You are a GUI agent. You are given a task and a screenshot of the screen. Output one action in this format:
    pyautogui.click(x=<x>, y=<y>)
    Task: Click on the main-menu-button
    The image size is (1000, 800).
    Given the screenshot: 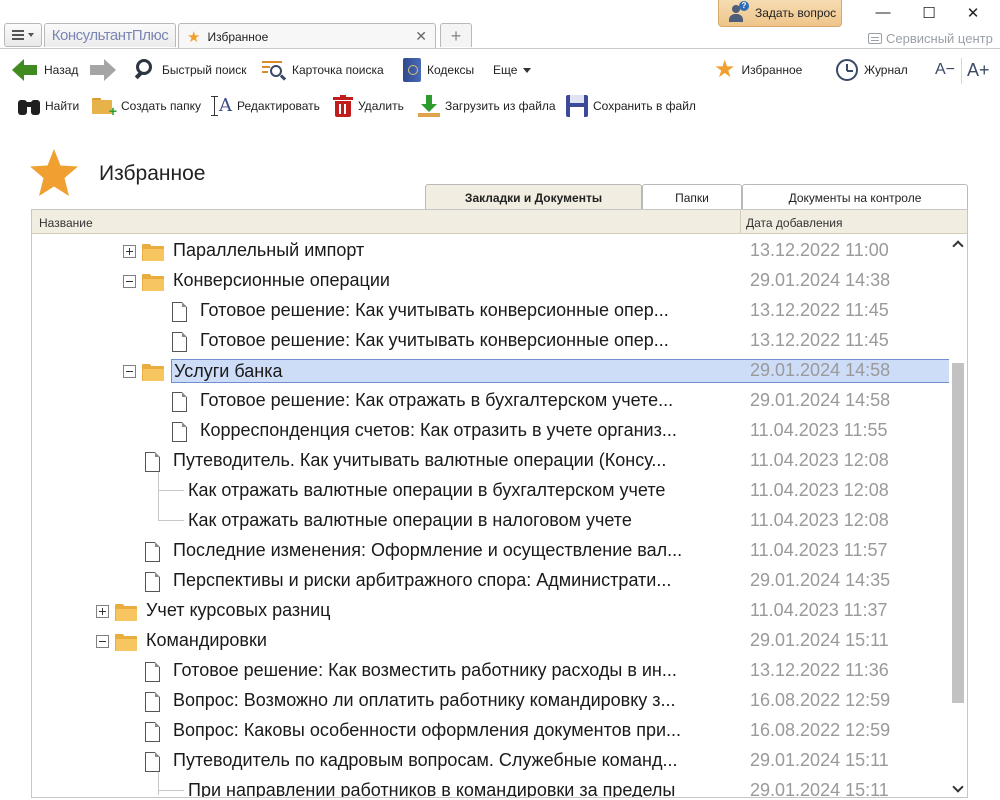 What is the action you would take?
    pyautogui.click(x=23, y=35)
    